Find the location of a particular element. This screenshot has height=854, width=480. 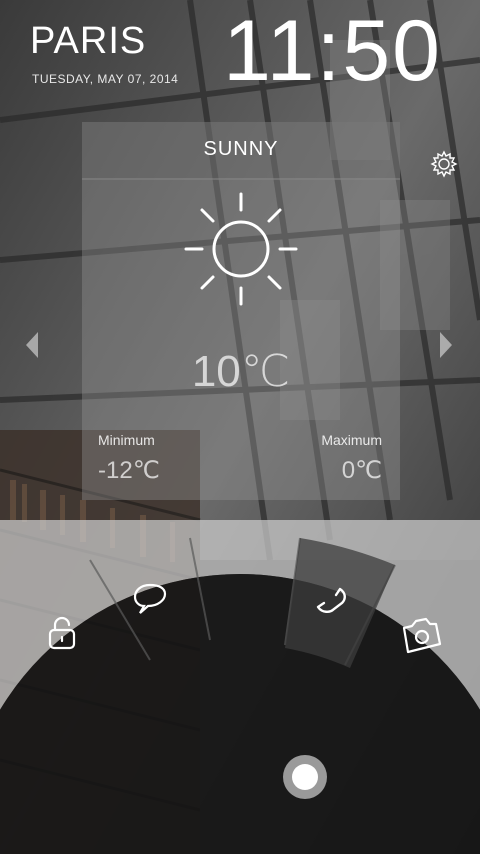

chevron-right-icon is located at coordinates (446, 345).